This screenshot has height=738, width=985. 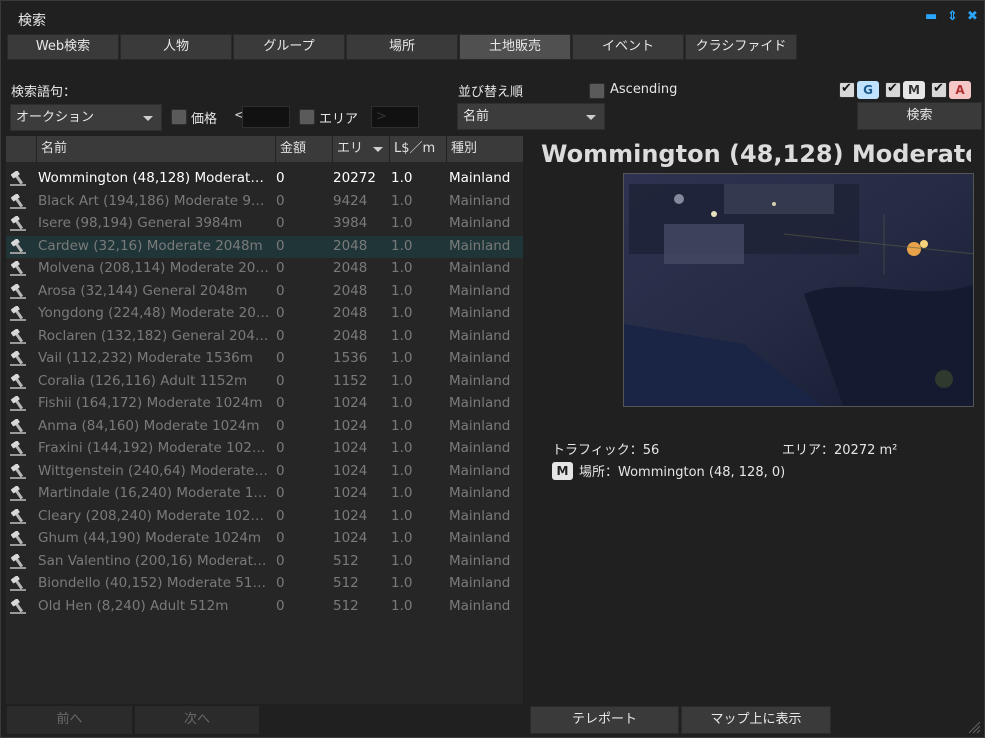 I want to click on tab-land-sales: 土地販売, so click(x=515, y=47).